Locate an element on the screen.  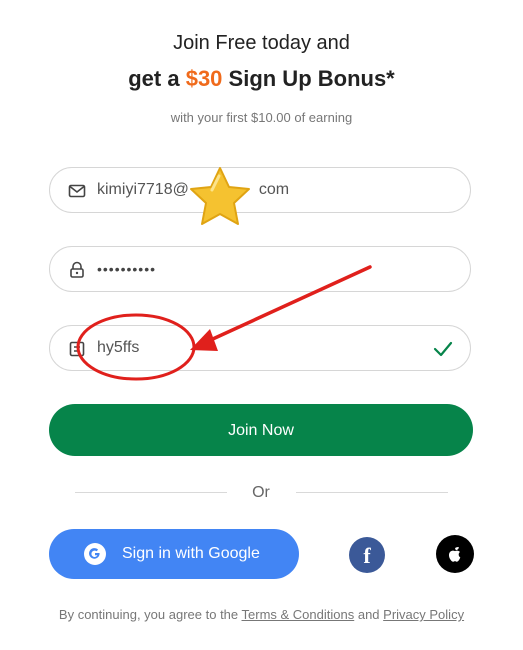
star-sticker is located at coordinates (220, 196).